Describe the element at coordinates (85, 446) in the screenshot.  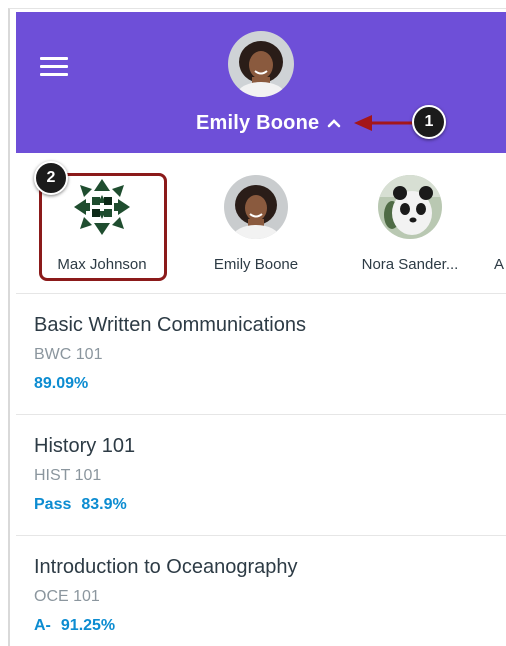
I see `course-title: History 101` at that location.